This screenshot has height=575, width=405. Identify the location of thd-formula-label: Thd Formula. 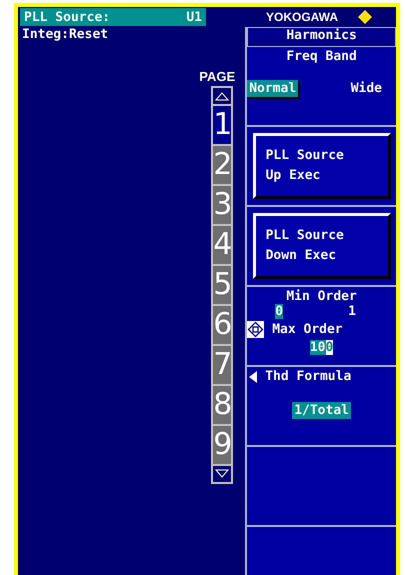
(308, 376).